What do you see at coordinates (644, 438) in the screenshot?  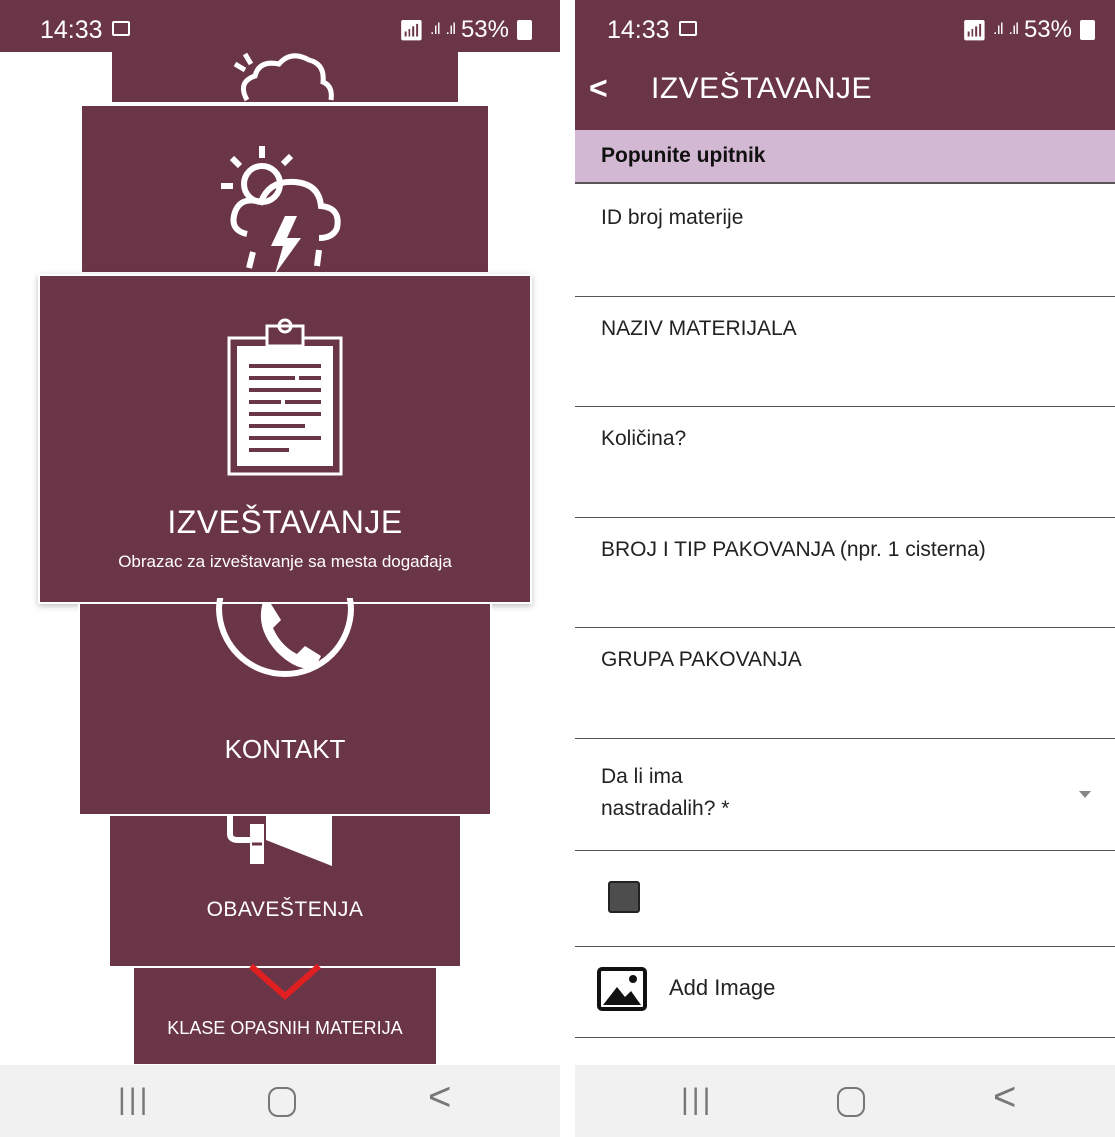 I see `kolicina-label: Količina?` at bounding box center [644, 438].